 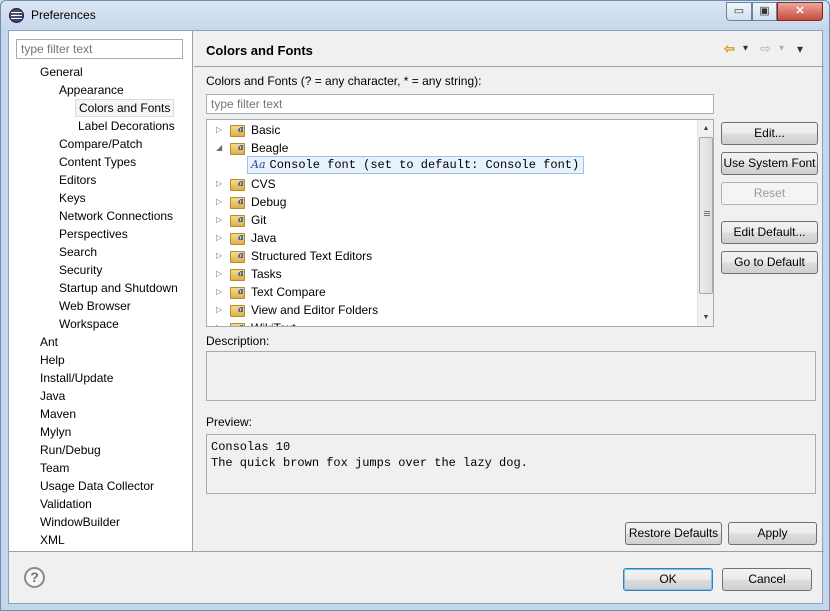 I want to click on tree-item-perspectives: Perspectives, so click(x=93, y=234).